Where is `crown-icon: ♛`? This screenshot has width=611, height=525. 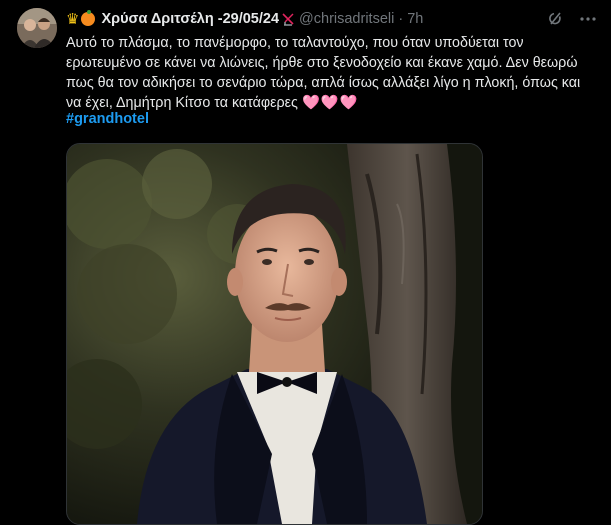 crown-icon: ♛ is located at coordinates (73, 18).